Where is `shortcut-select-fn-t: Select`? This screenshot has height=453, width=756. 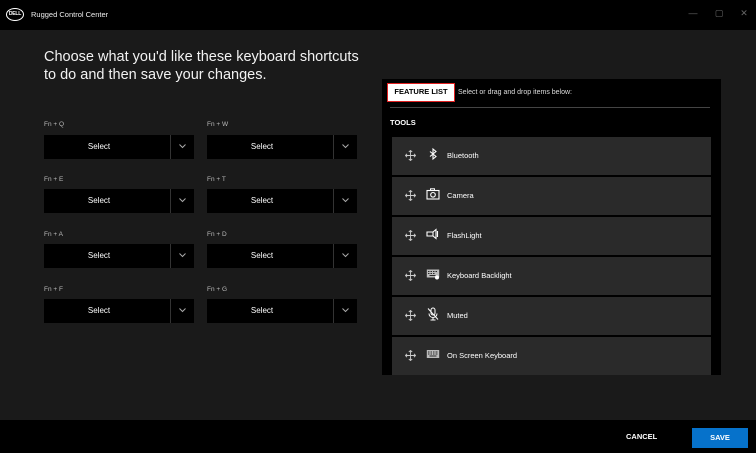 shortcut-select-fn-t: Select is located at coordinates (282, 201).